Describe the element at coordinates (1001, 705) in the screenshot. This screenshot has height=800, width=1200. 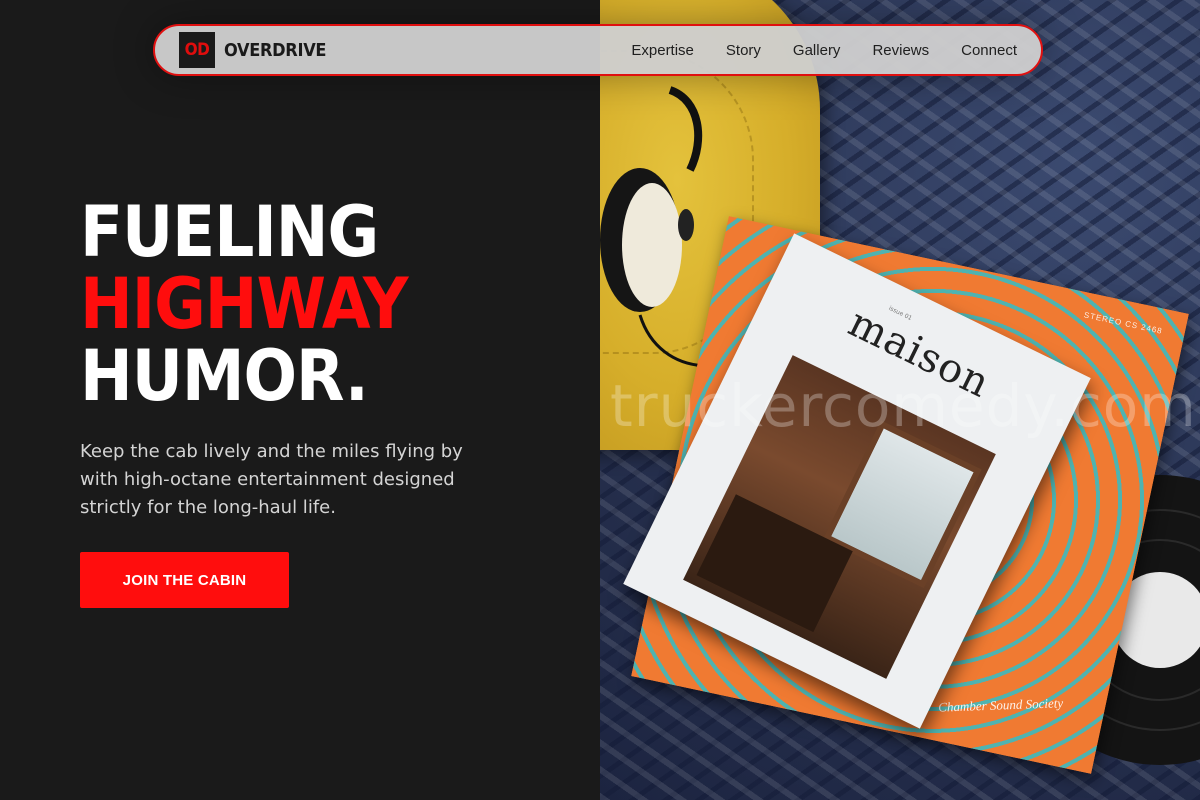
I see `sleeve-signature: Chamber Sound Society` at that location.